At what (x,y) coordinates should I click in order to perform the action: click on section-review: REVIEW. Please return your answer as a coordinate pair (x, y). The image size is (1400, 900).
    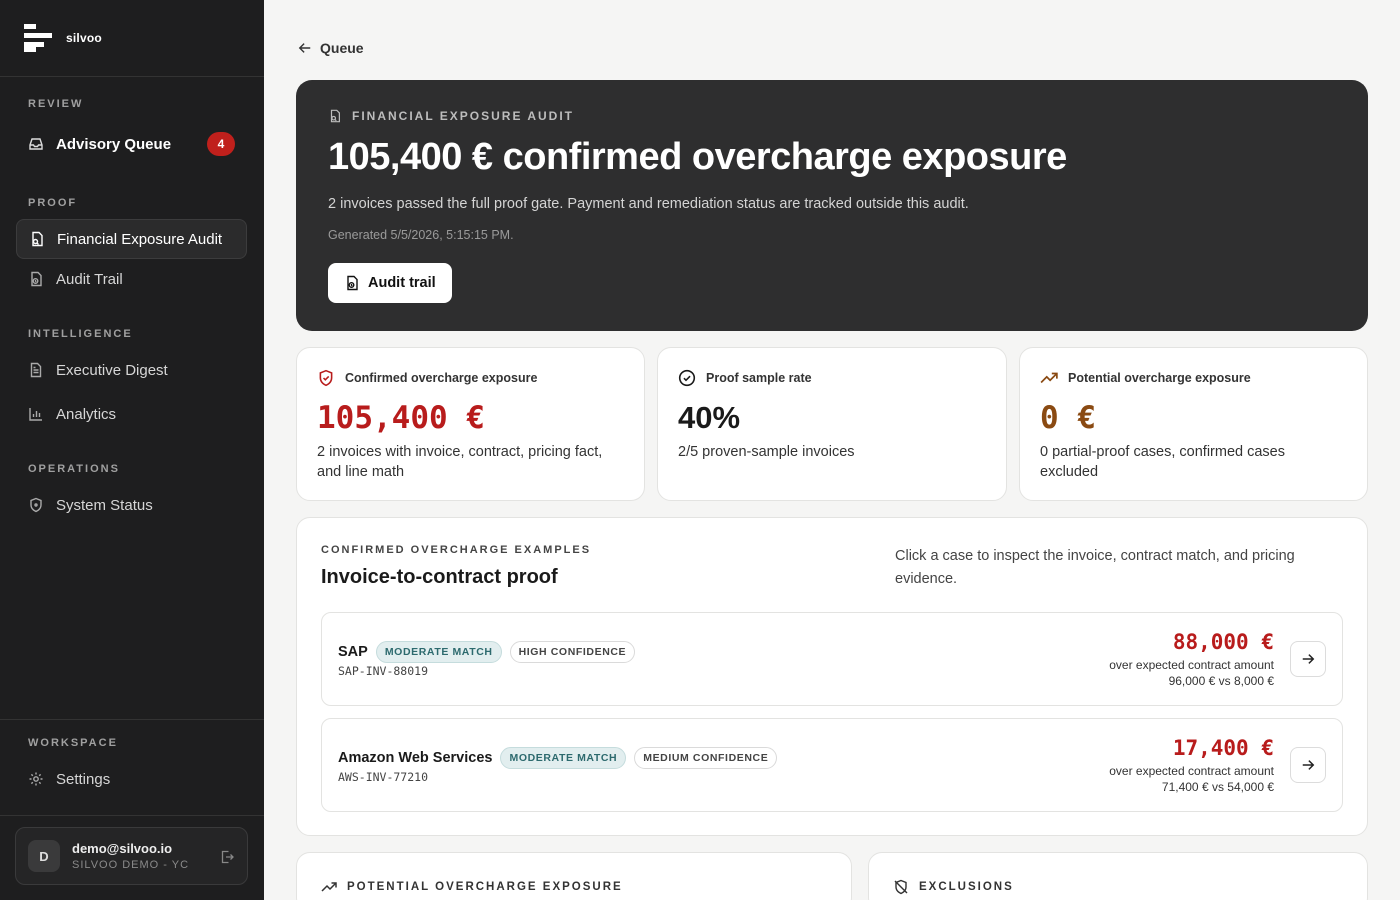
    Looking at the image, I should click on (56, 104).